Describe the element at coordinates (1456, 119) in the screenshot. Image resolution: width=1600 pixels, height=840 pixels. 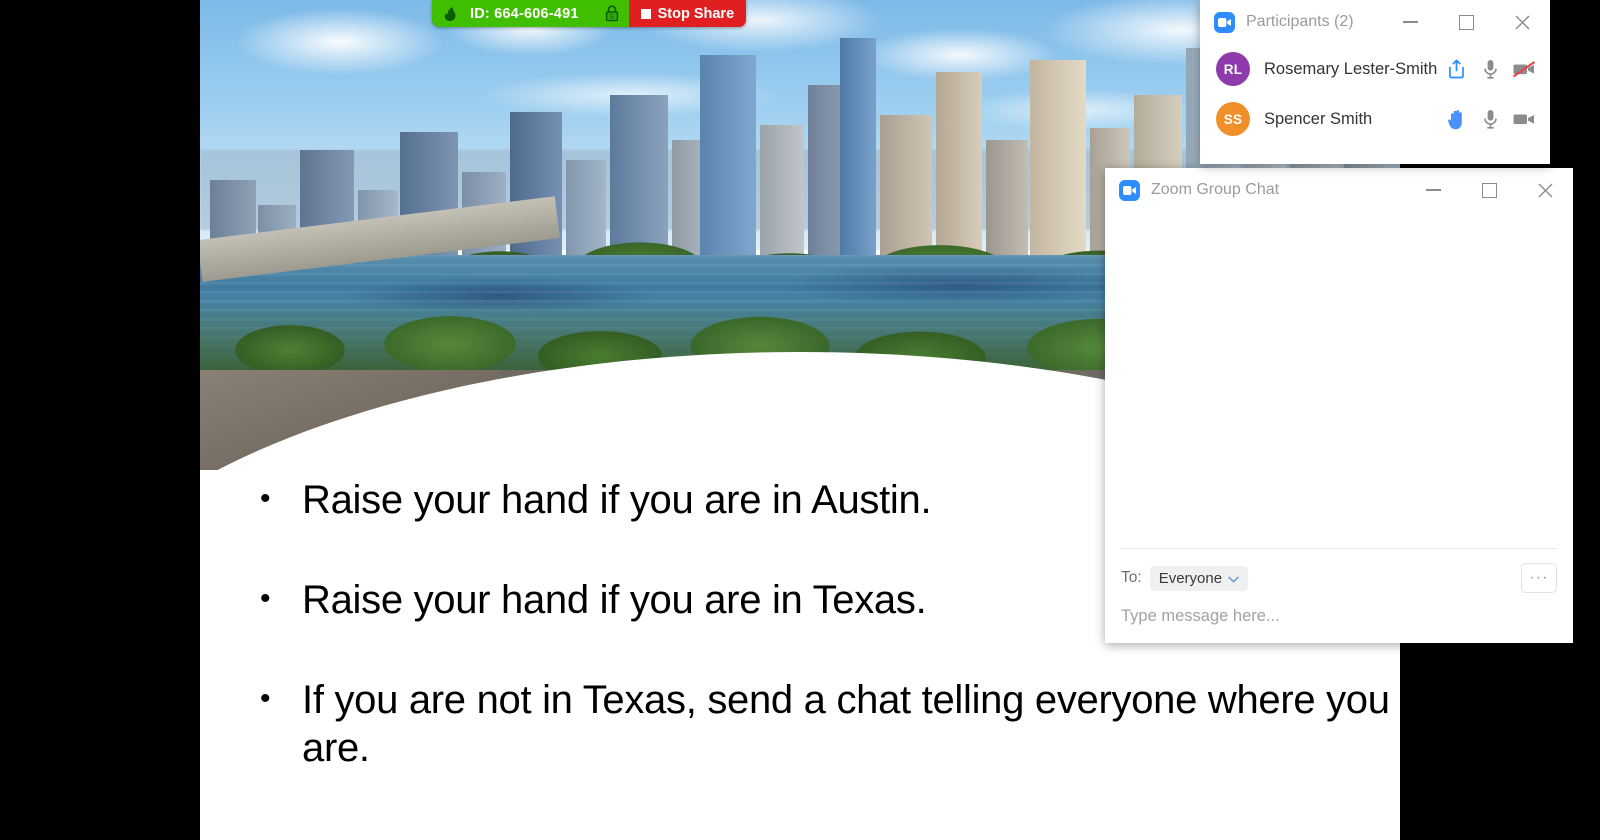
I see `raise-hand-icon` at that location.